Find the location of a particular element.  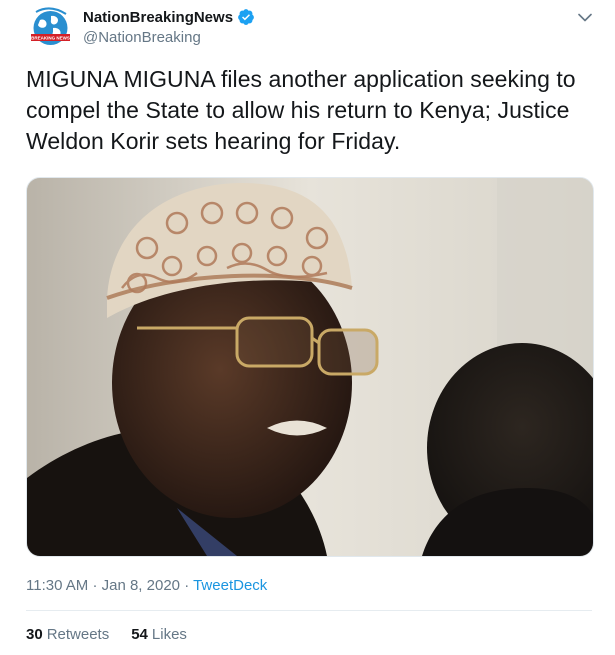

globe-logo-icon: BREAKING NEWS is located at coordinates (50, 30).